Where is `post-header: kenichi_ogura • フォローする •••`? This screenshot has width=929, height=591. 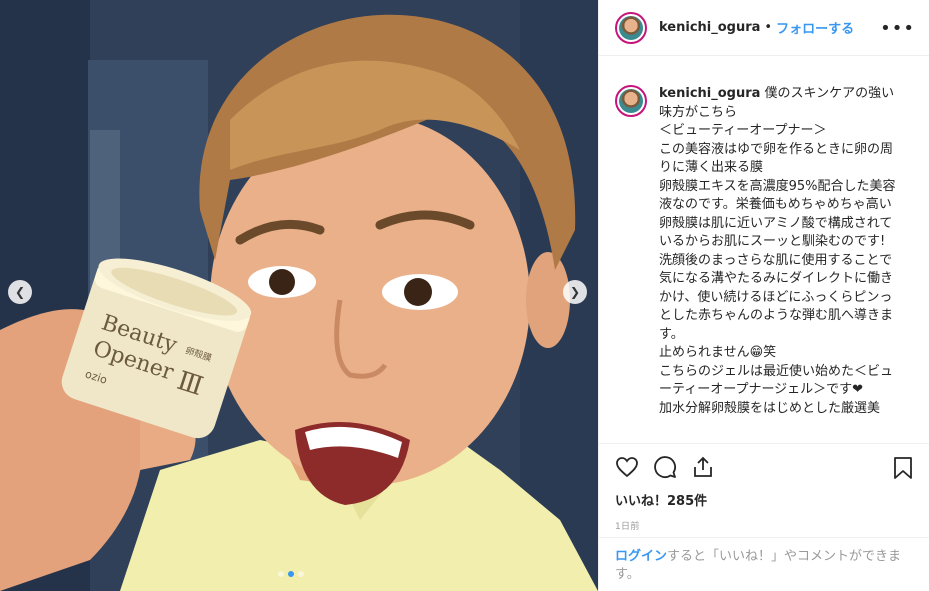
post-header: kenichi_ogura • フォローする ••• is located at coordinates (764, 28).